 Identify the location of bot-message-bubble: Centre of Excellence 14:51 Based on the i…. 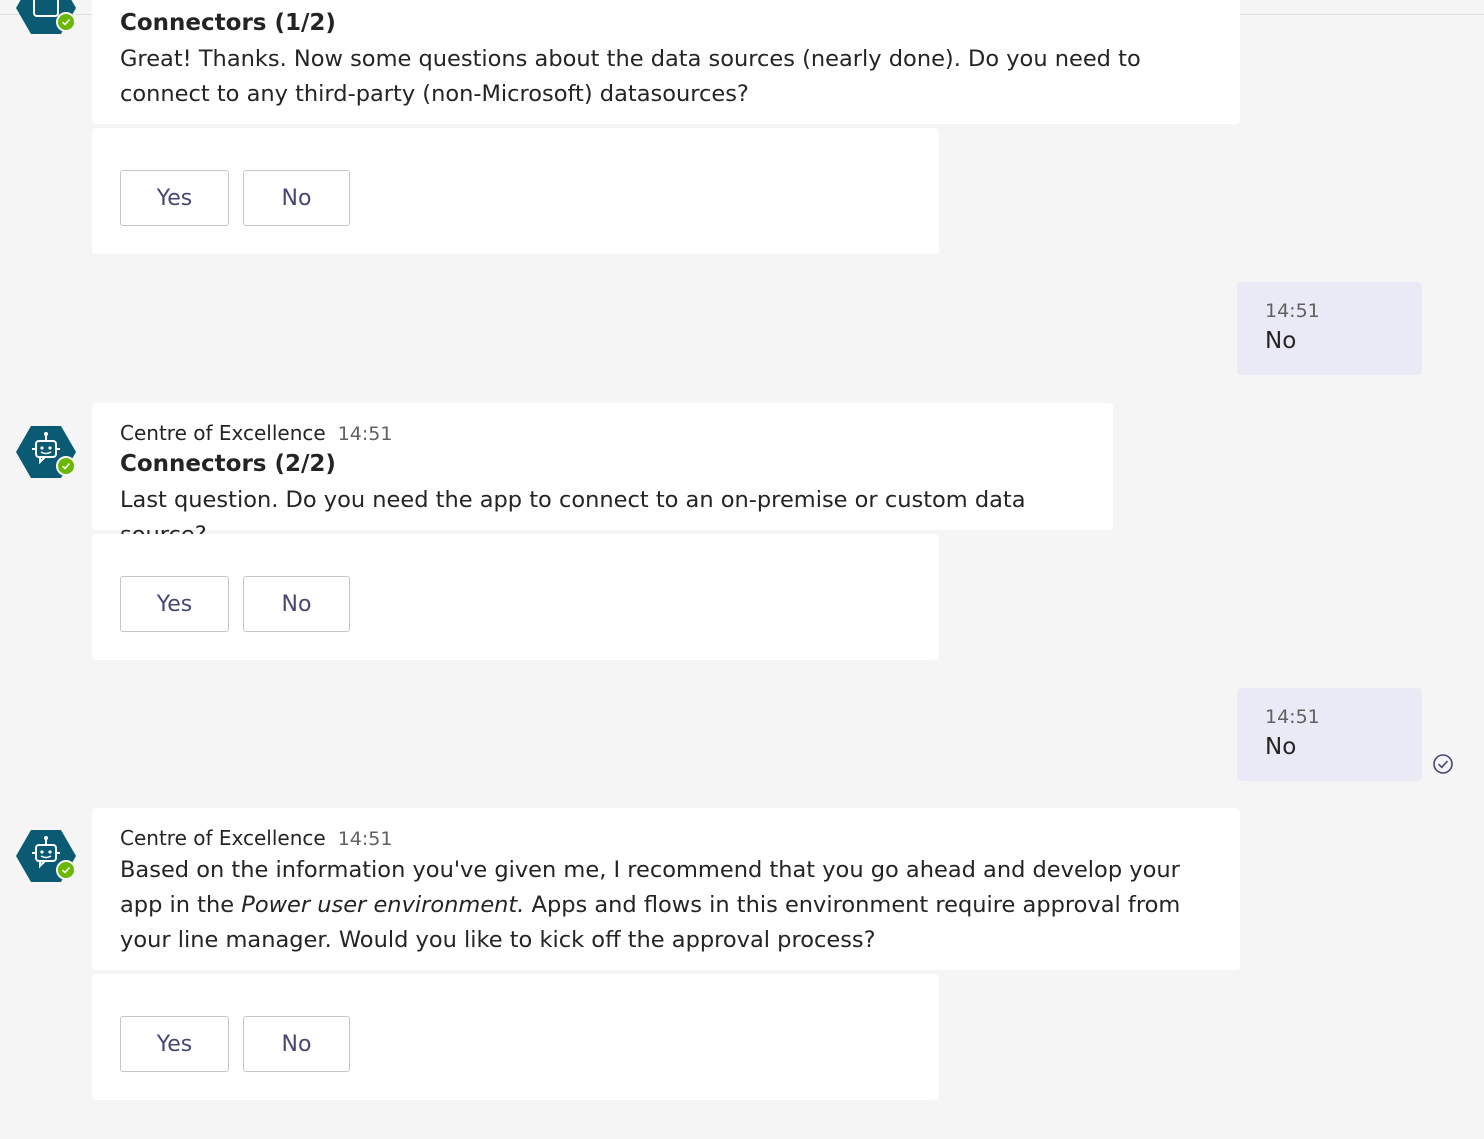
(666, 889).